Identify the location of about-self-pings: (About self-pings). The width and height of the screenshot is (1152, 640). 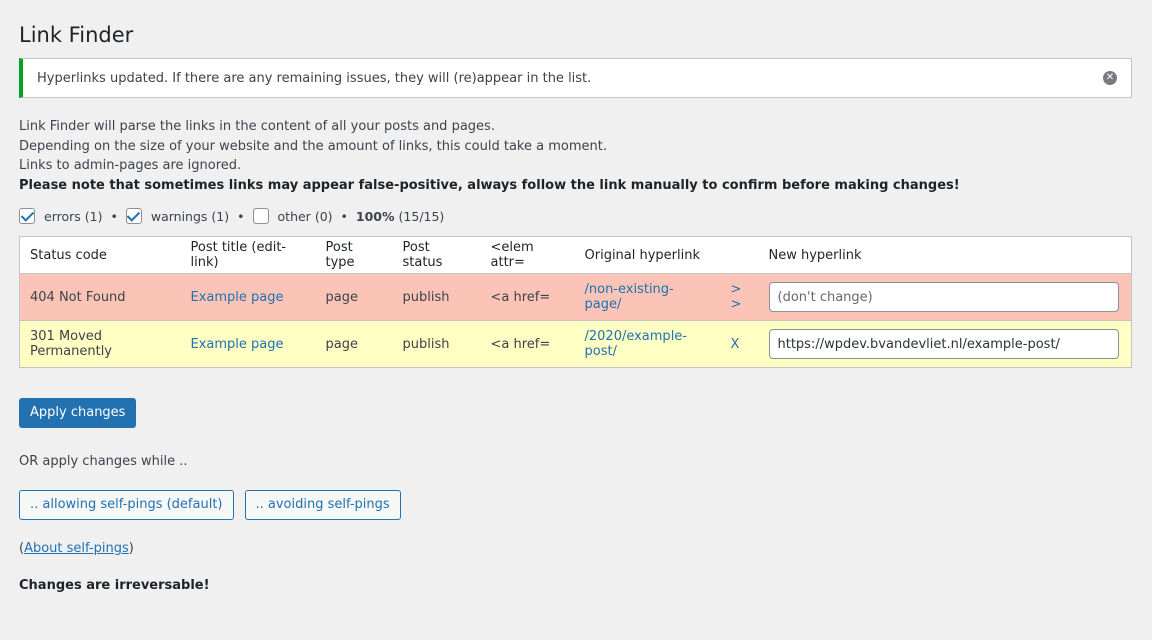
(575, 548).